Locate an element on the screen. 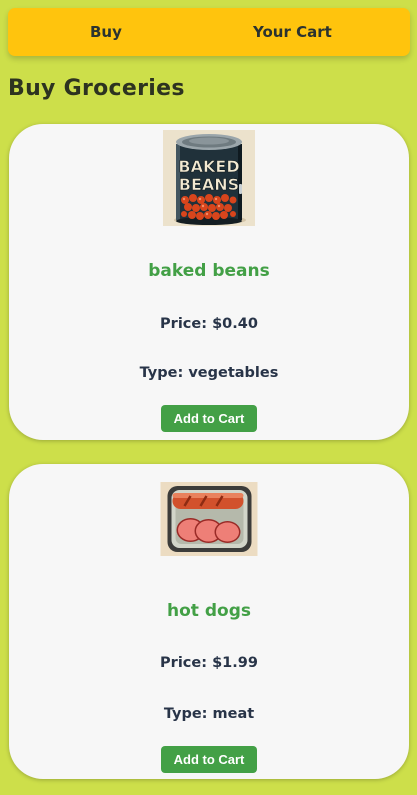 The width and height of the screenshot is (417, 795). product-type: Type: vegetables is located at coordinates (209, 373).